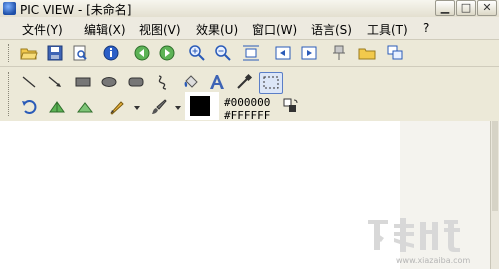 This screenshot has height=269, width=499. What do you see at coordinates (339, 53) in the screenshot?
I see `pin-icon` at bounding box center [339, 53].